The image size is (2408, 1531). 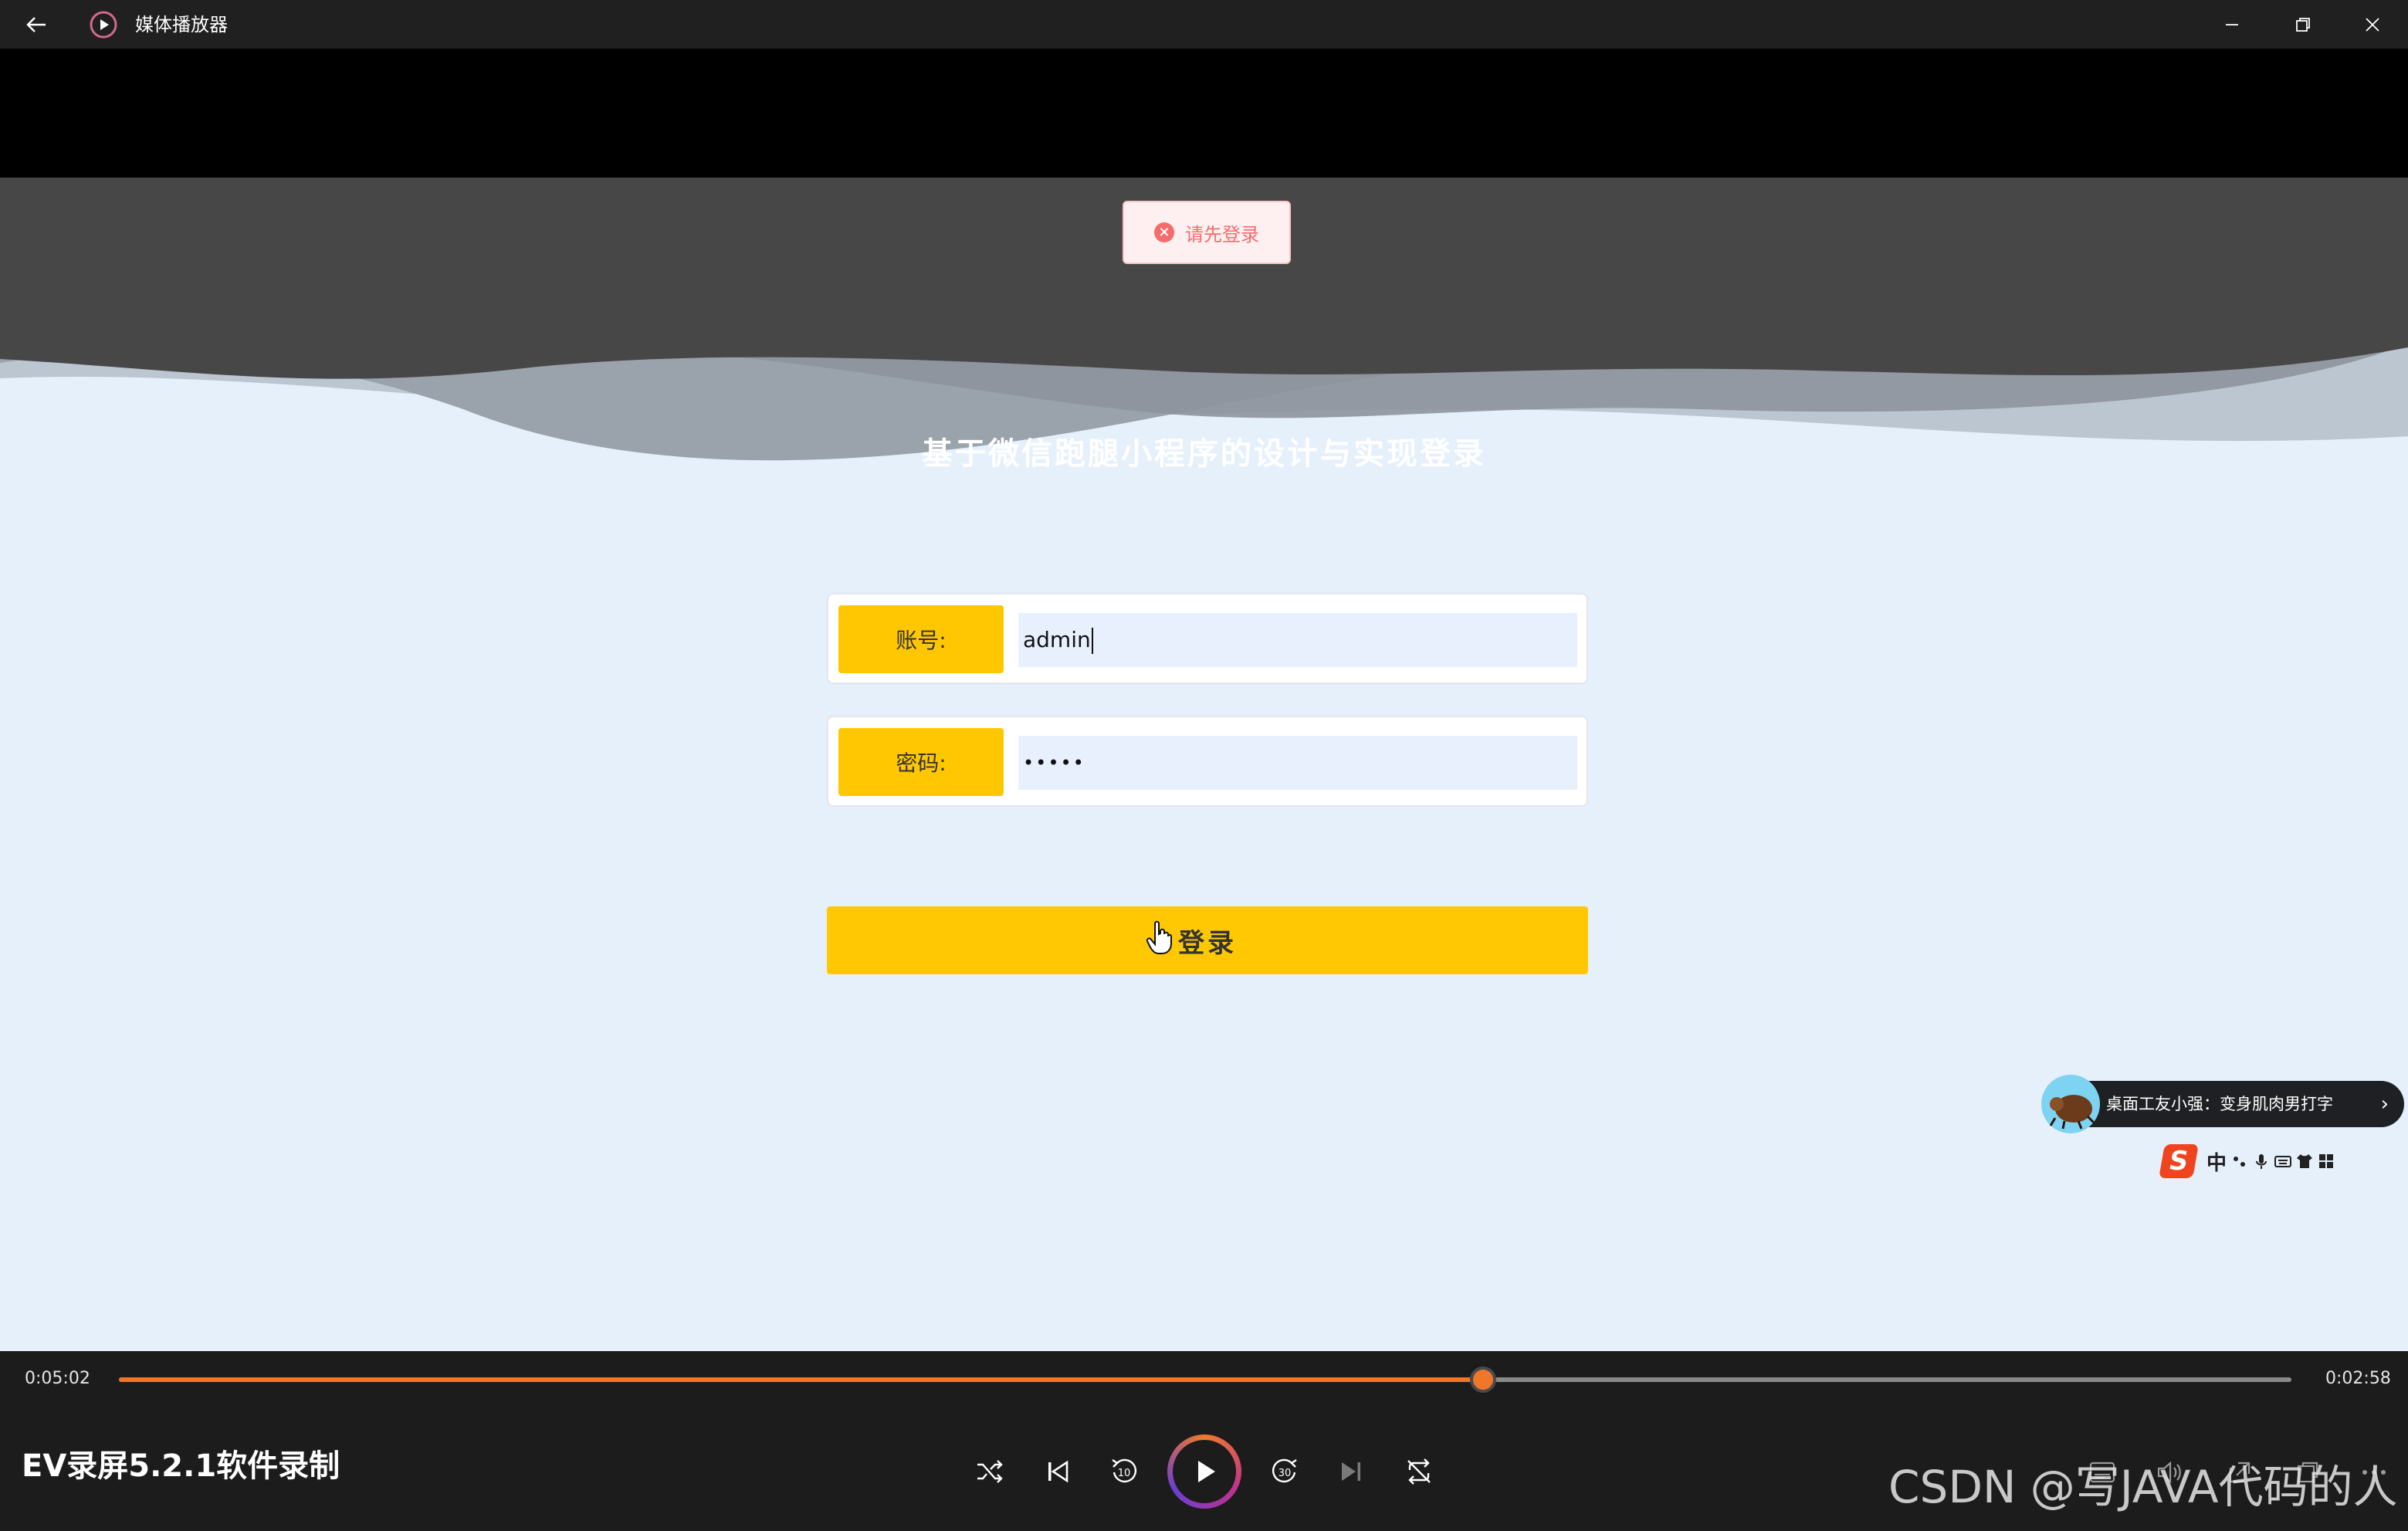 What do you see at coordinates (1159, 937) in the screenshot?
I see `hand-cursor-icon` at bounding box center [1159, 937].